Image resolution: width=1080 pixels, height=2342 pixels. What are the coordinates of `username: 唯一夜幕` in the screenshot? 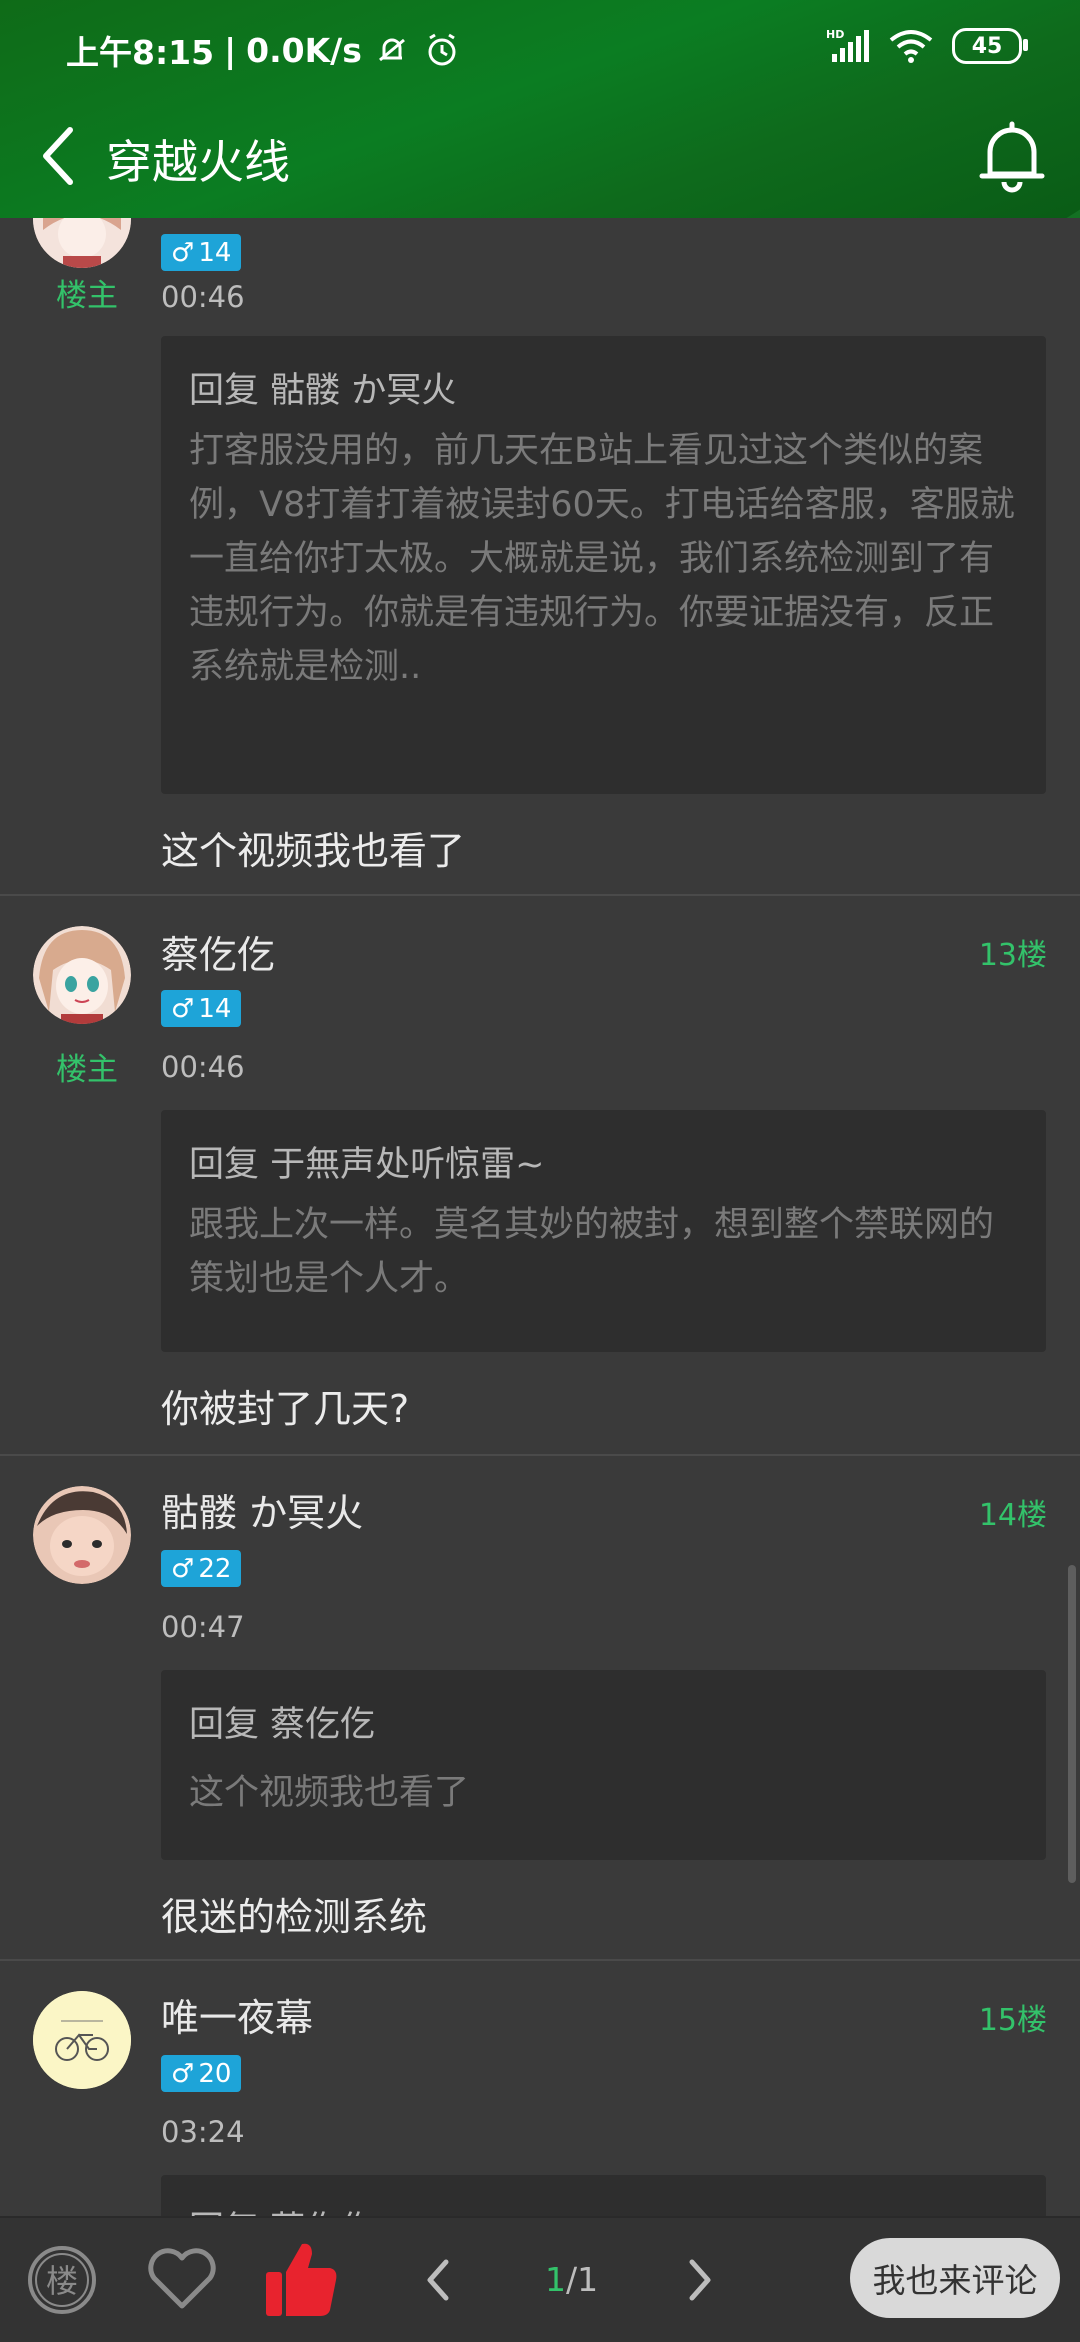 It's located at (237, 2014).